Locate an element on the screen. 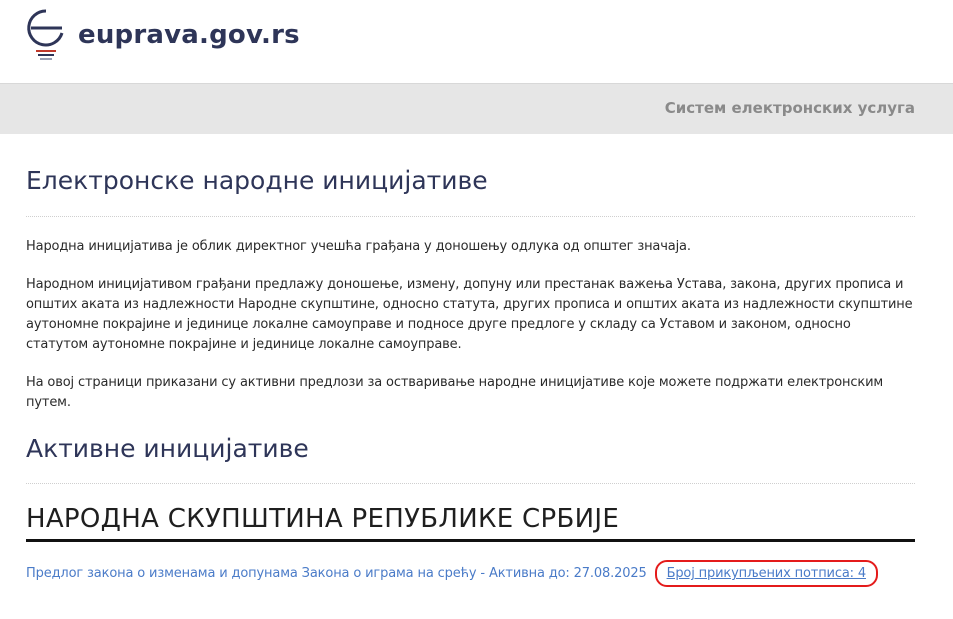  signature-count-link: Број прикупљених потписа: 4 is located at coordinates (766, 573).